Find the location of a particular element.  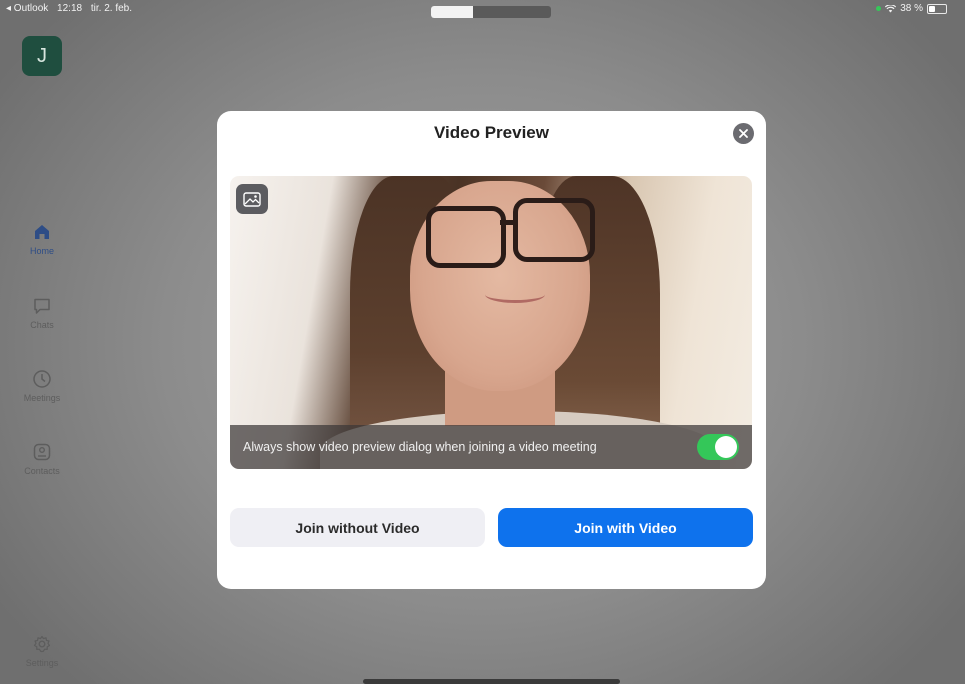

status-left: ◂ Outlook 12:18 tir. 2. feb. is located at coordinates (72, 8).